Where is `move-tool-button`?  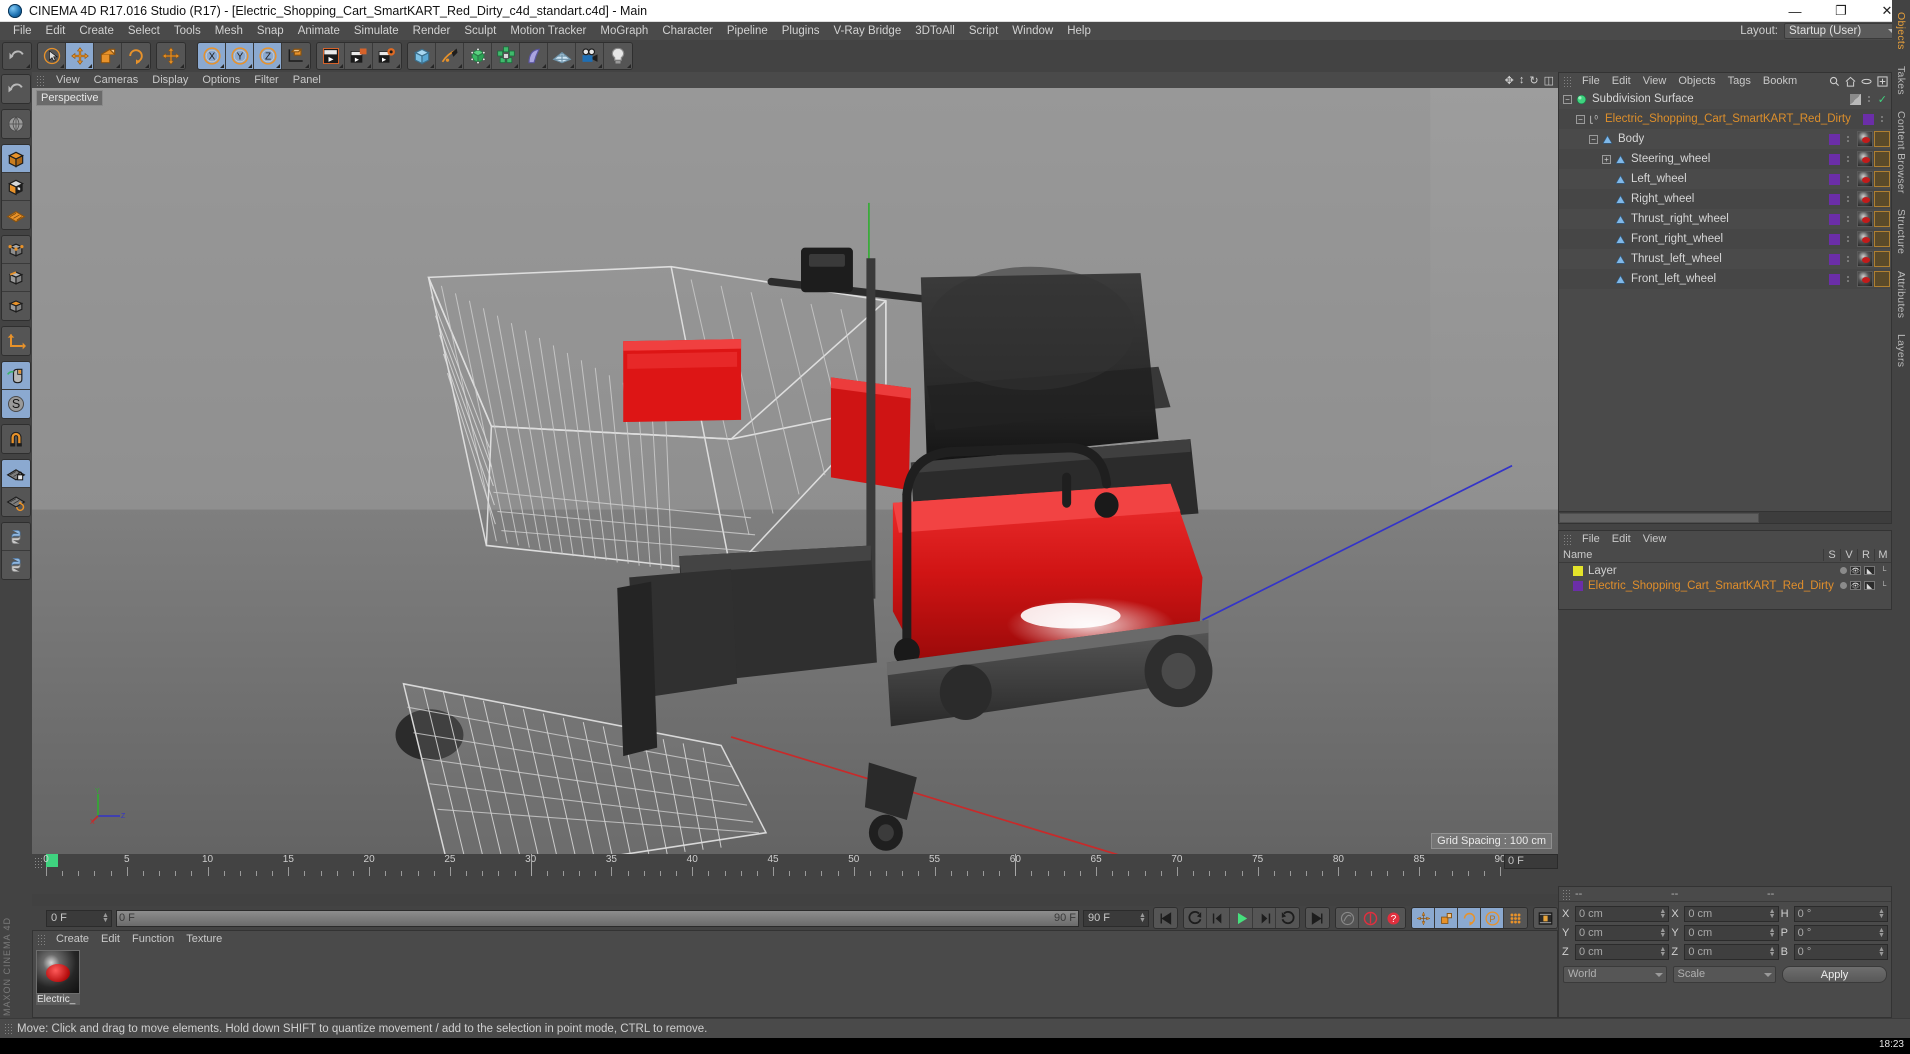
move-tool-button is located at coordinates (80, 56).